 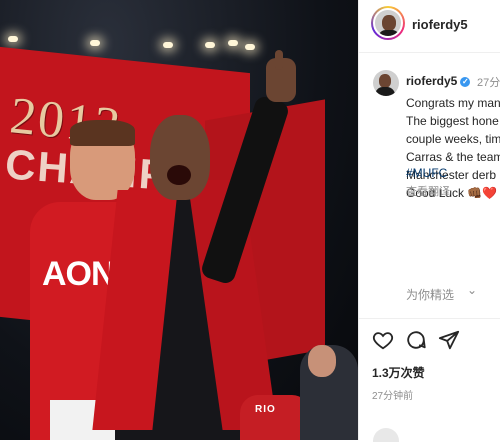 I want to click on comment-icon, so click(x=416, y=340).